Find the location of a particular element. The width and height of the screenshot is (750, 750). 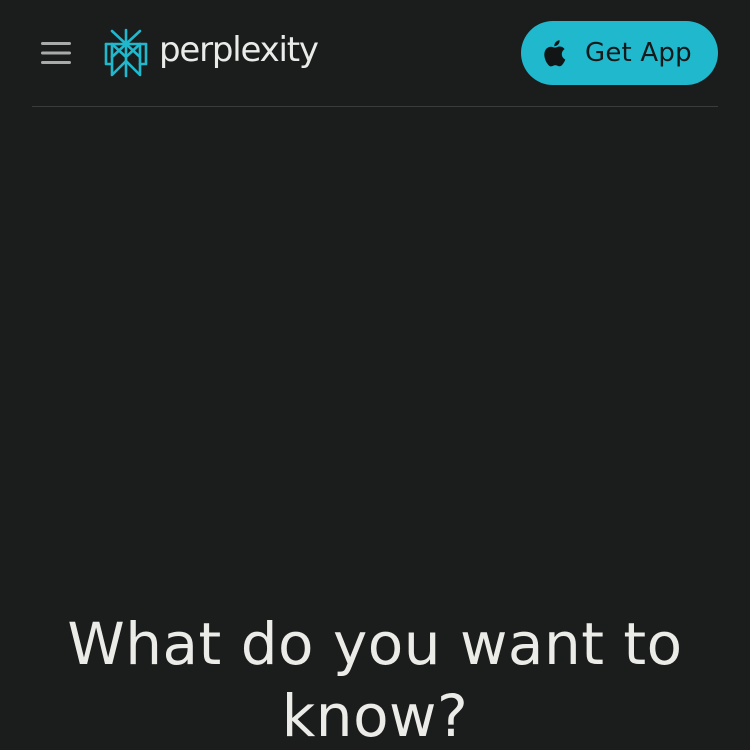

menu-button is located at coordinates (56, 53).